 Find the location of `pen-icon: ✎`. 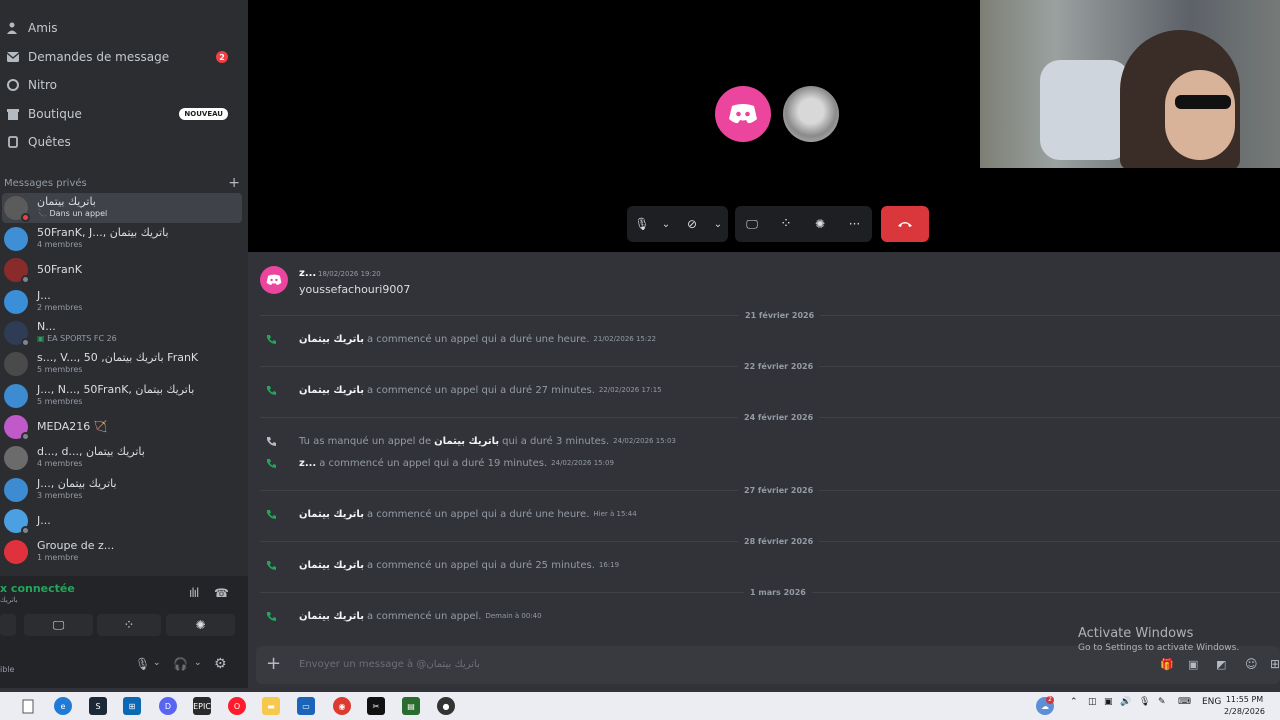

pen-icon: ✎ is located at coordinates (1162, 702).